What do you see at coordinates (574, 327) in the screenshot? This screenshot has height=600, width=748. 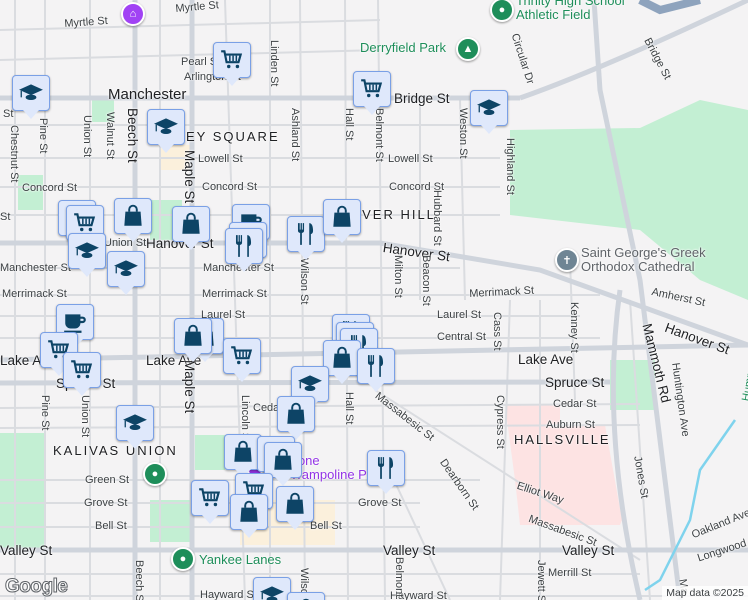 I see `street-label: Kenney St` at bounding box center [574, 327].